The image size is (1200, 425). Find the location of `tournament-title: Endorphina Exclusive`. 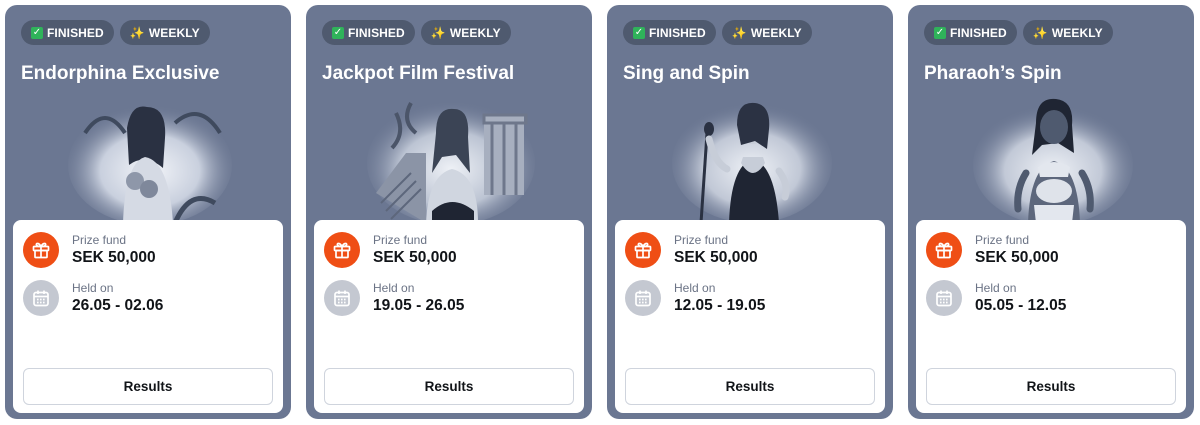

tournament-title: Endorphina Exclusive is located at coordinates (120, 73).